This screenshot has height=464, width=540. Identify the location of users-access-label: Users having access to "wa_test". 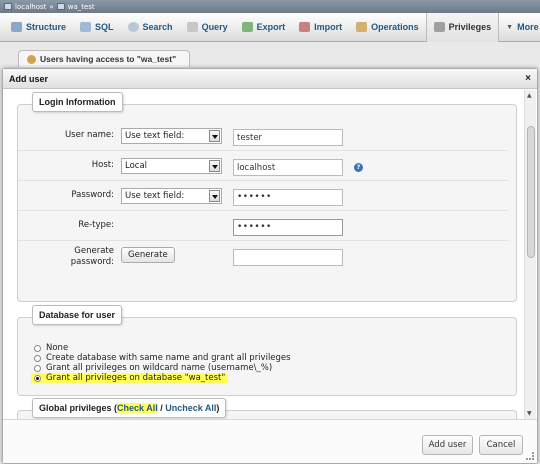
(108, 59).